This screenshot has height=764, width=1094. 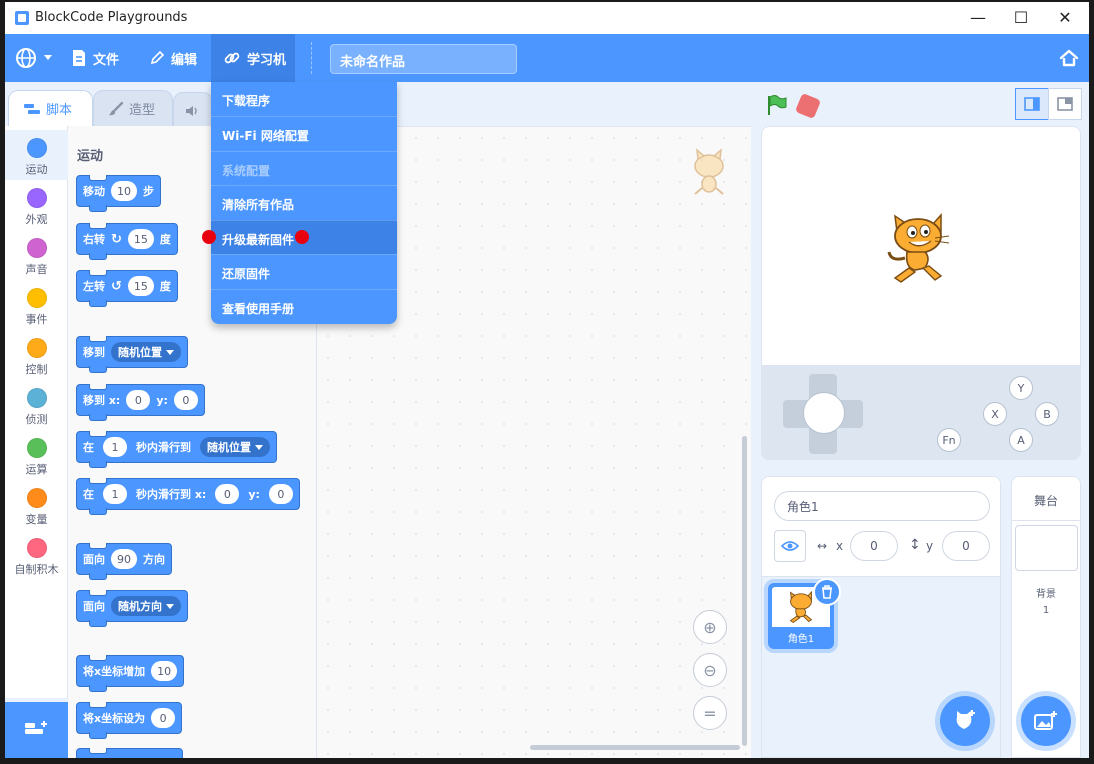 What do you see at coordinates (423, 59) in the screenshot?
I see `project-title-input: 未命名作品` at bounding box center [423, 59].